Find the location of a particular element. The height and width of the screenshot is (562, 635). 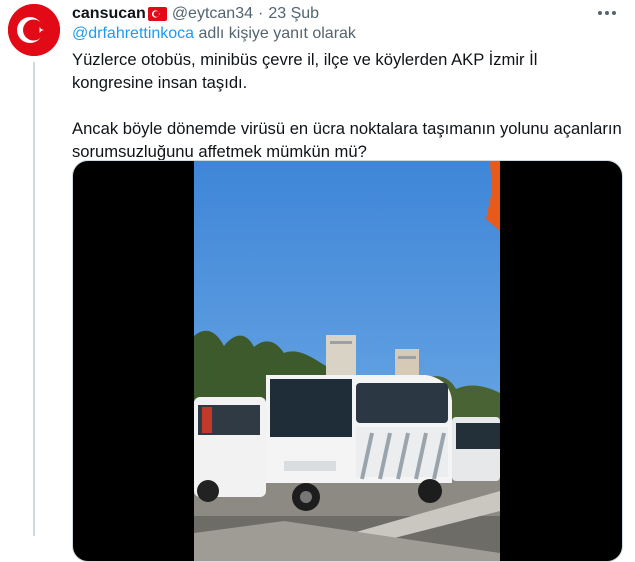

tweet-header: cansucan @eytcan34 · 23 Şub is located at coordinates (195, 14).